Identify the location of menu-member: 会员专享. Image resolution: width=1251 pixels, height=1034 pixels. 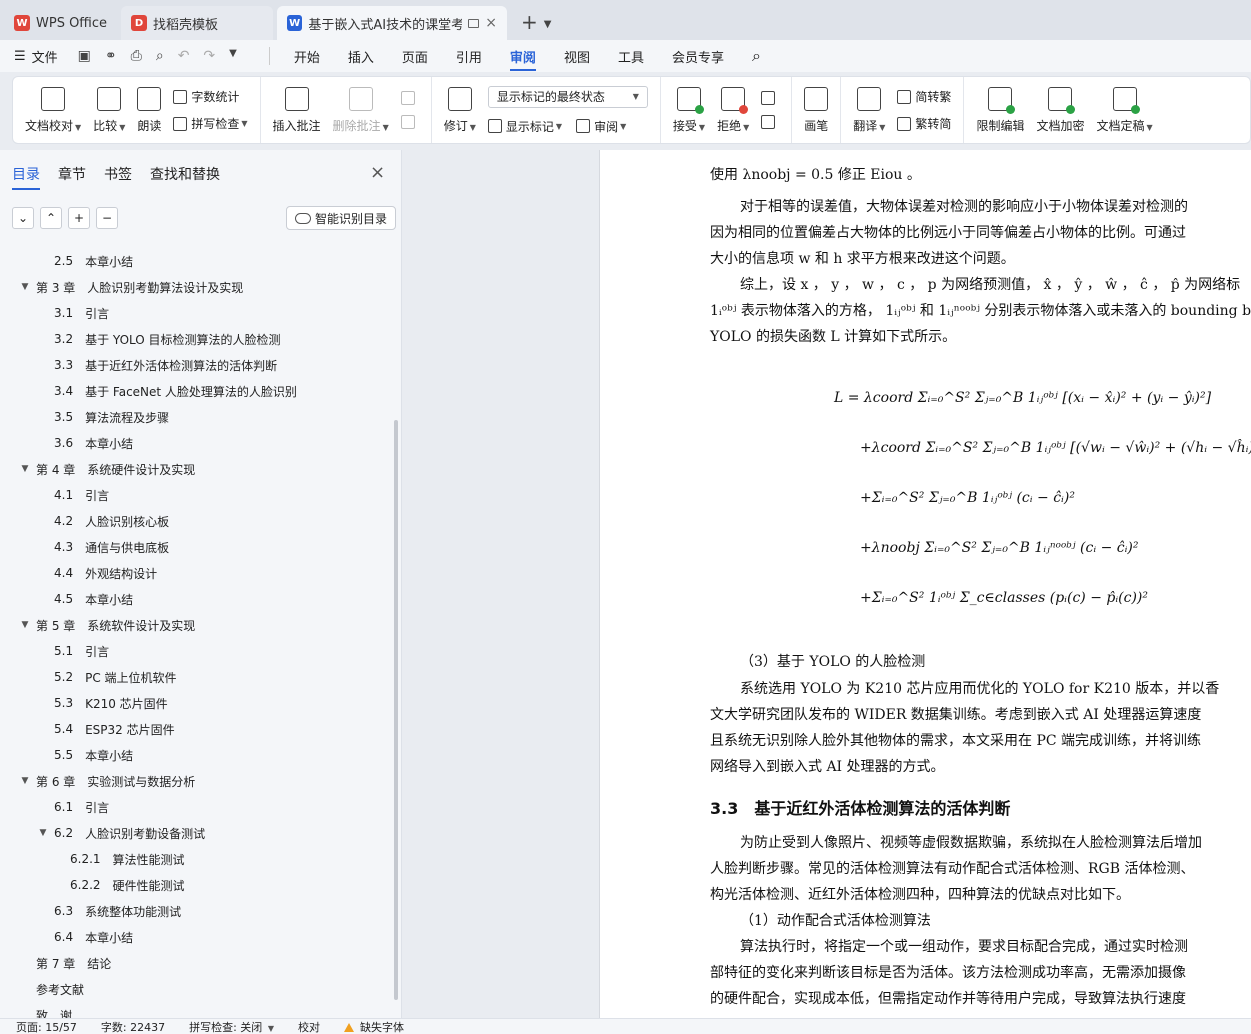
(698, 56).